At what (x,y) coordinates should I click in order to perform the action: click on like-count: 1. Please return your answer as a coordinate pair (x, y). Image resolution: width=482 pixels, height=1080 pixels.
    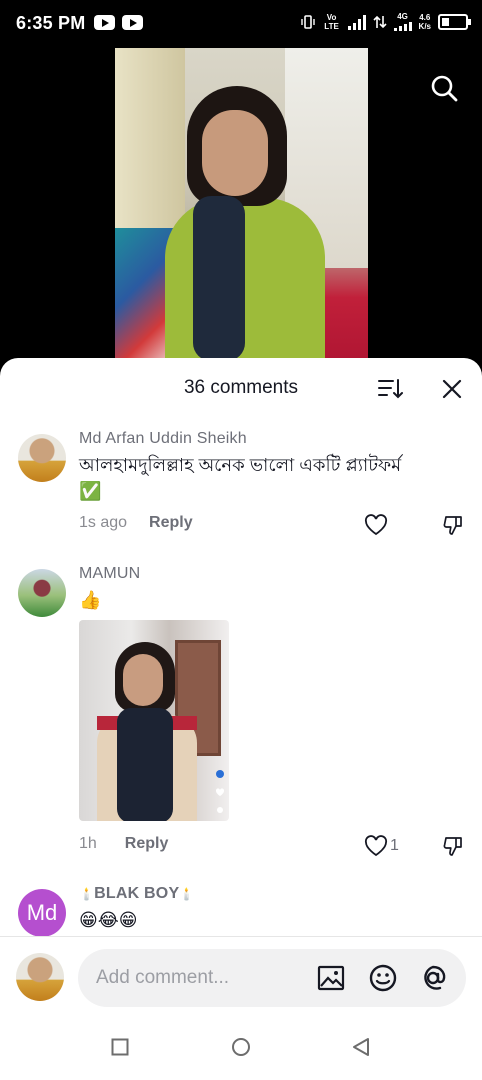
    Looking at the image, I should click on (394, 845).